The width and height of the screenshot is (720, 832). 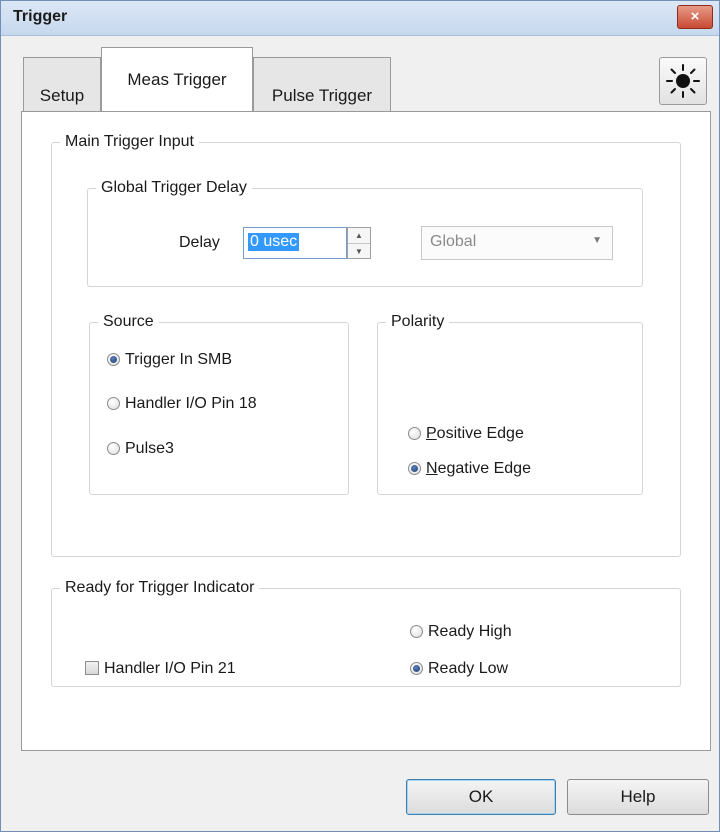 I want to click on close-button: ×, so click(x=695, y=17).